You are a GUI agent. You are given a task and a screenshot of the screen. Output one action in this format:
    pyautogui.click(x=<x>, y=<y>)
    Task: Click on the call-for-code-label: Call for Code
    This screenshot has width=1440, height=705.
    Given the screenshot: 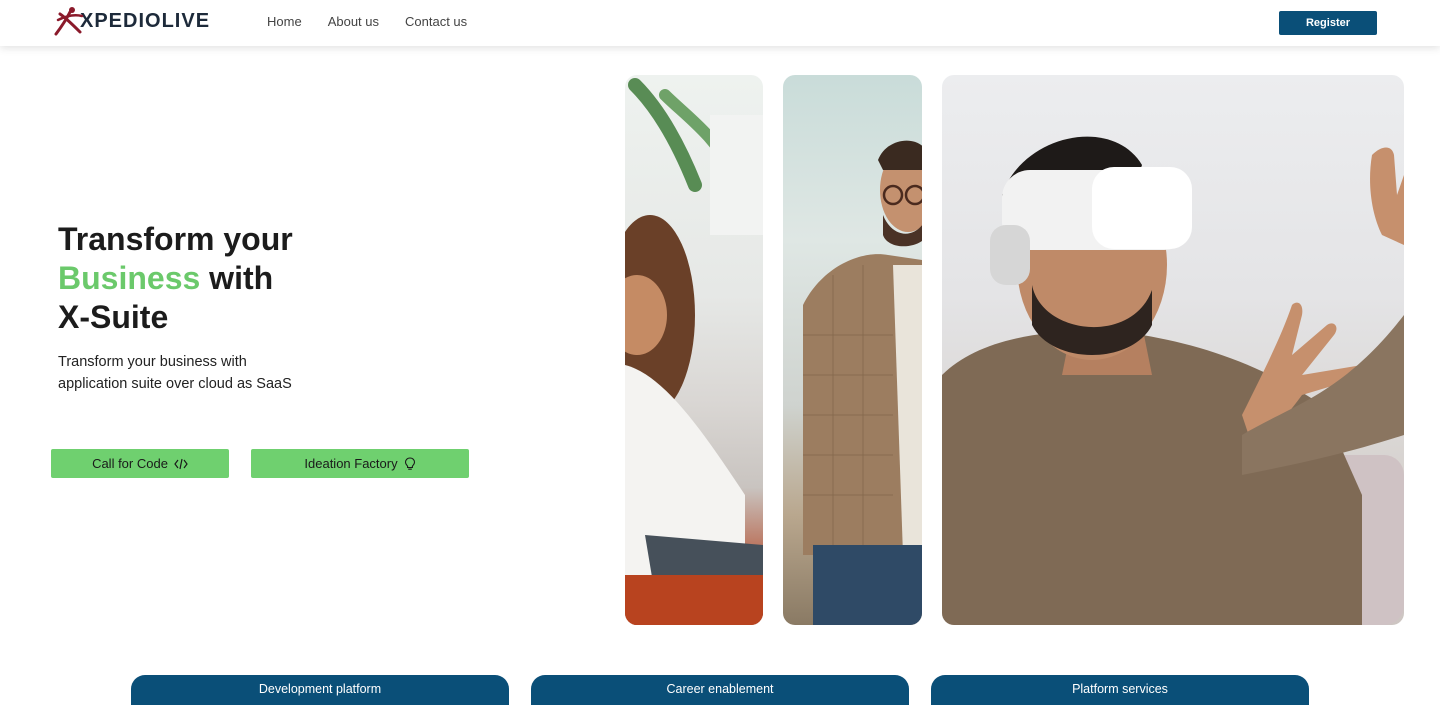 What is the action you would take?
    pyautogui.click(x=130, y=463)
    